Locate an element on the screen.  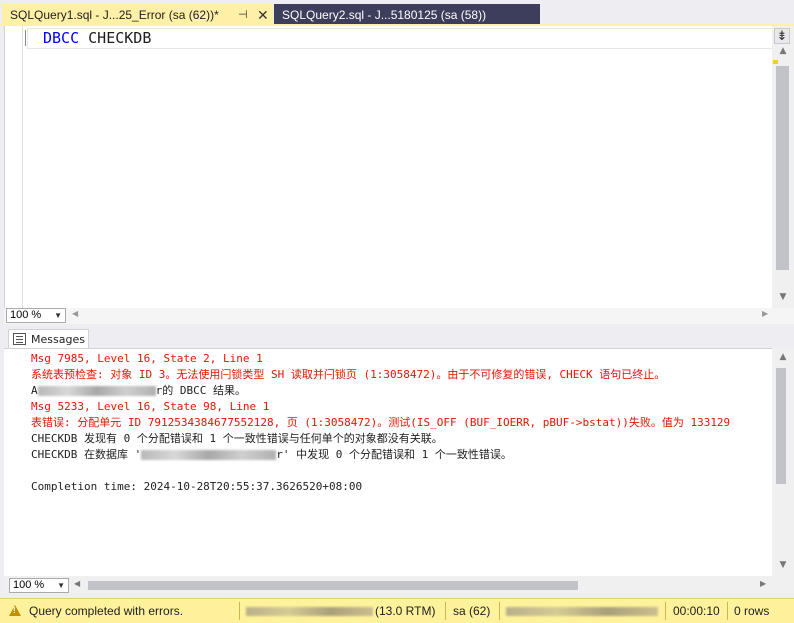
warning-icon is located at coordinates (15, 610).